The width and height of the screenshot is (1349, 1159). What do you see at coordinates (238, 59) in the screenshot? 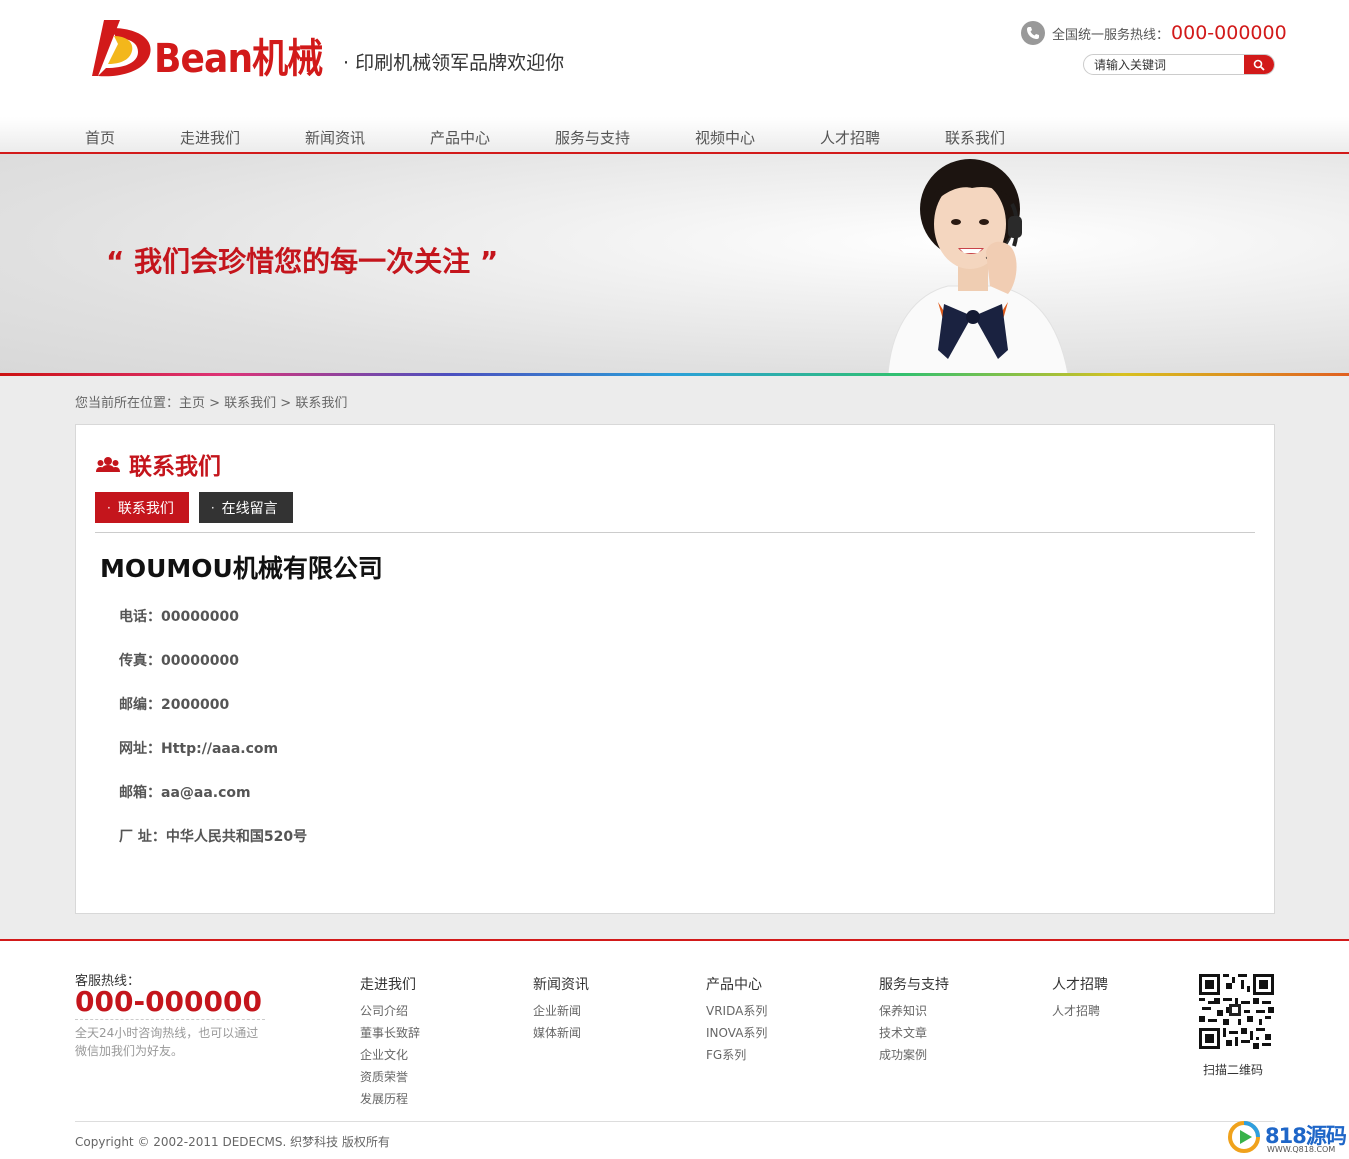
I see `logo-text: Bean机械` at bounding box center [238, 59].